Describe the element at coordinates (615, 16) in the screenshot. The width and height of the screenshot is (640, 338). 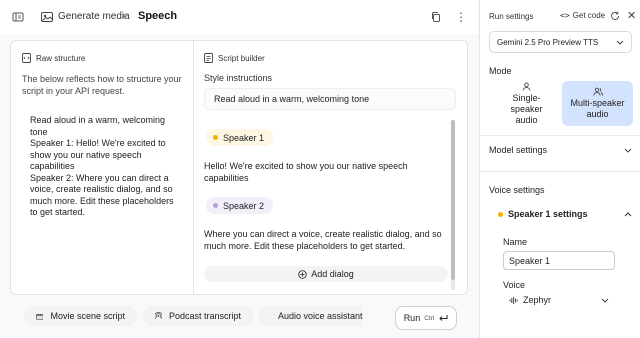
I see `reset-icon` at that location.